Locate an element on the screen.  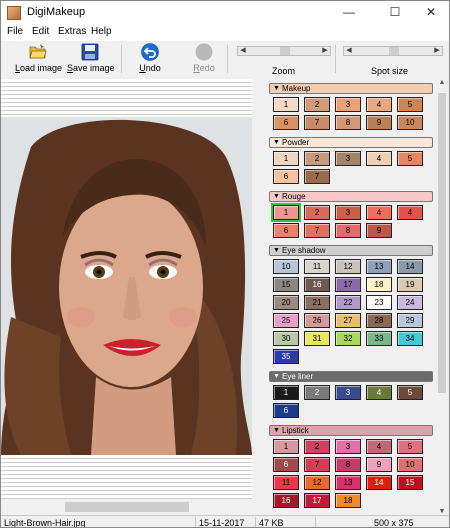
canvas-vertical-scrollbar is located at coordinates (259, 289).